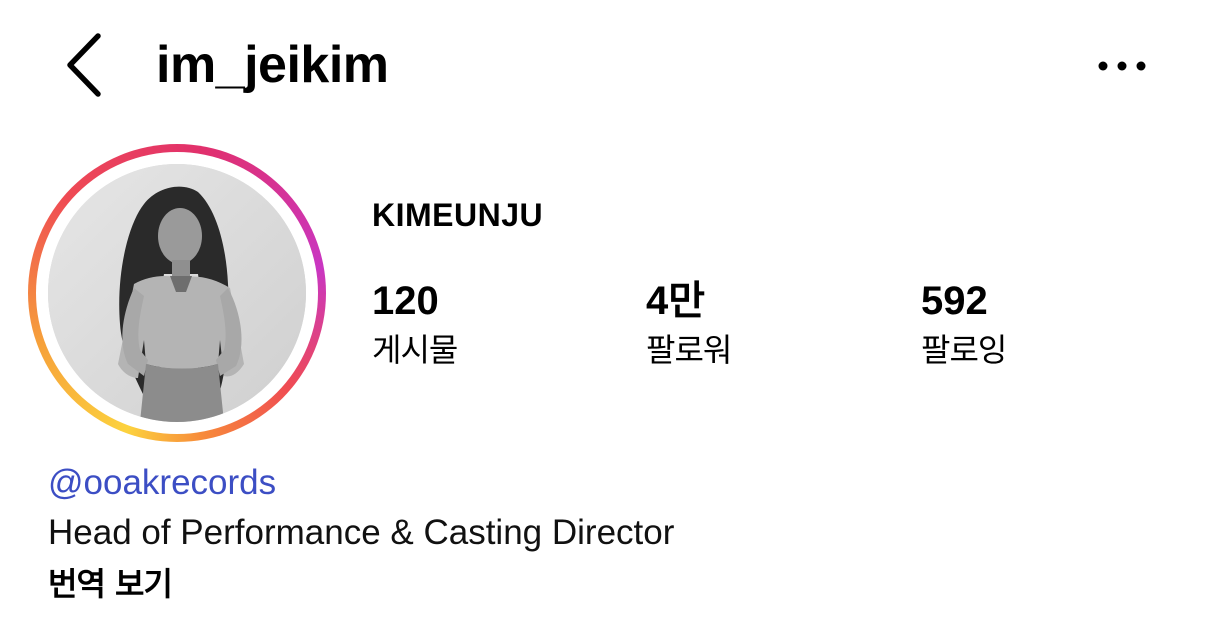  I want to click on story-ring-gap, so click(177, 293).